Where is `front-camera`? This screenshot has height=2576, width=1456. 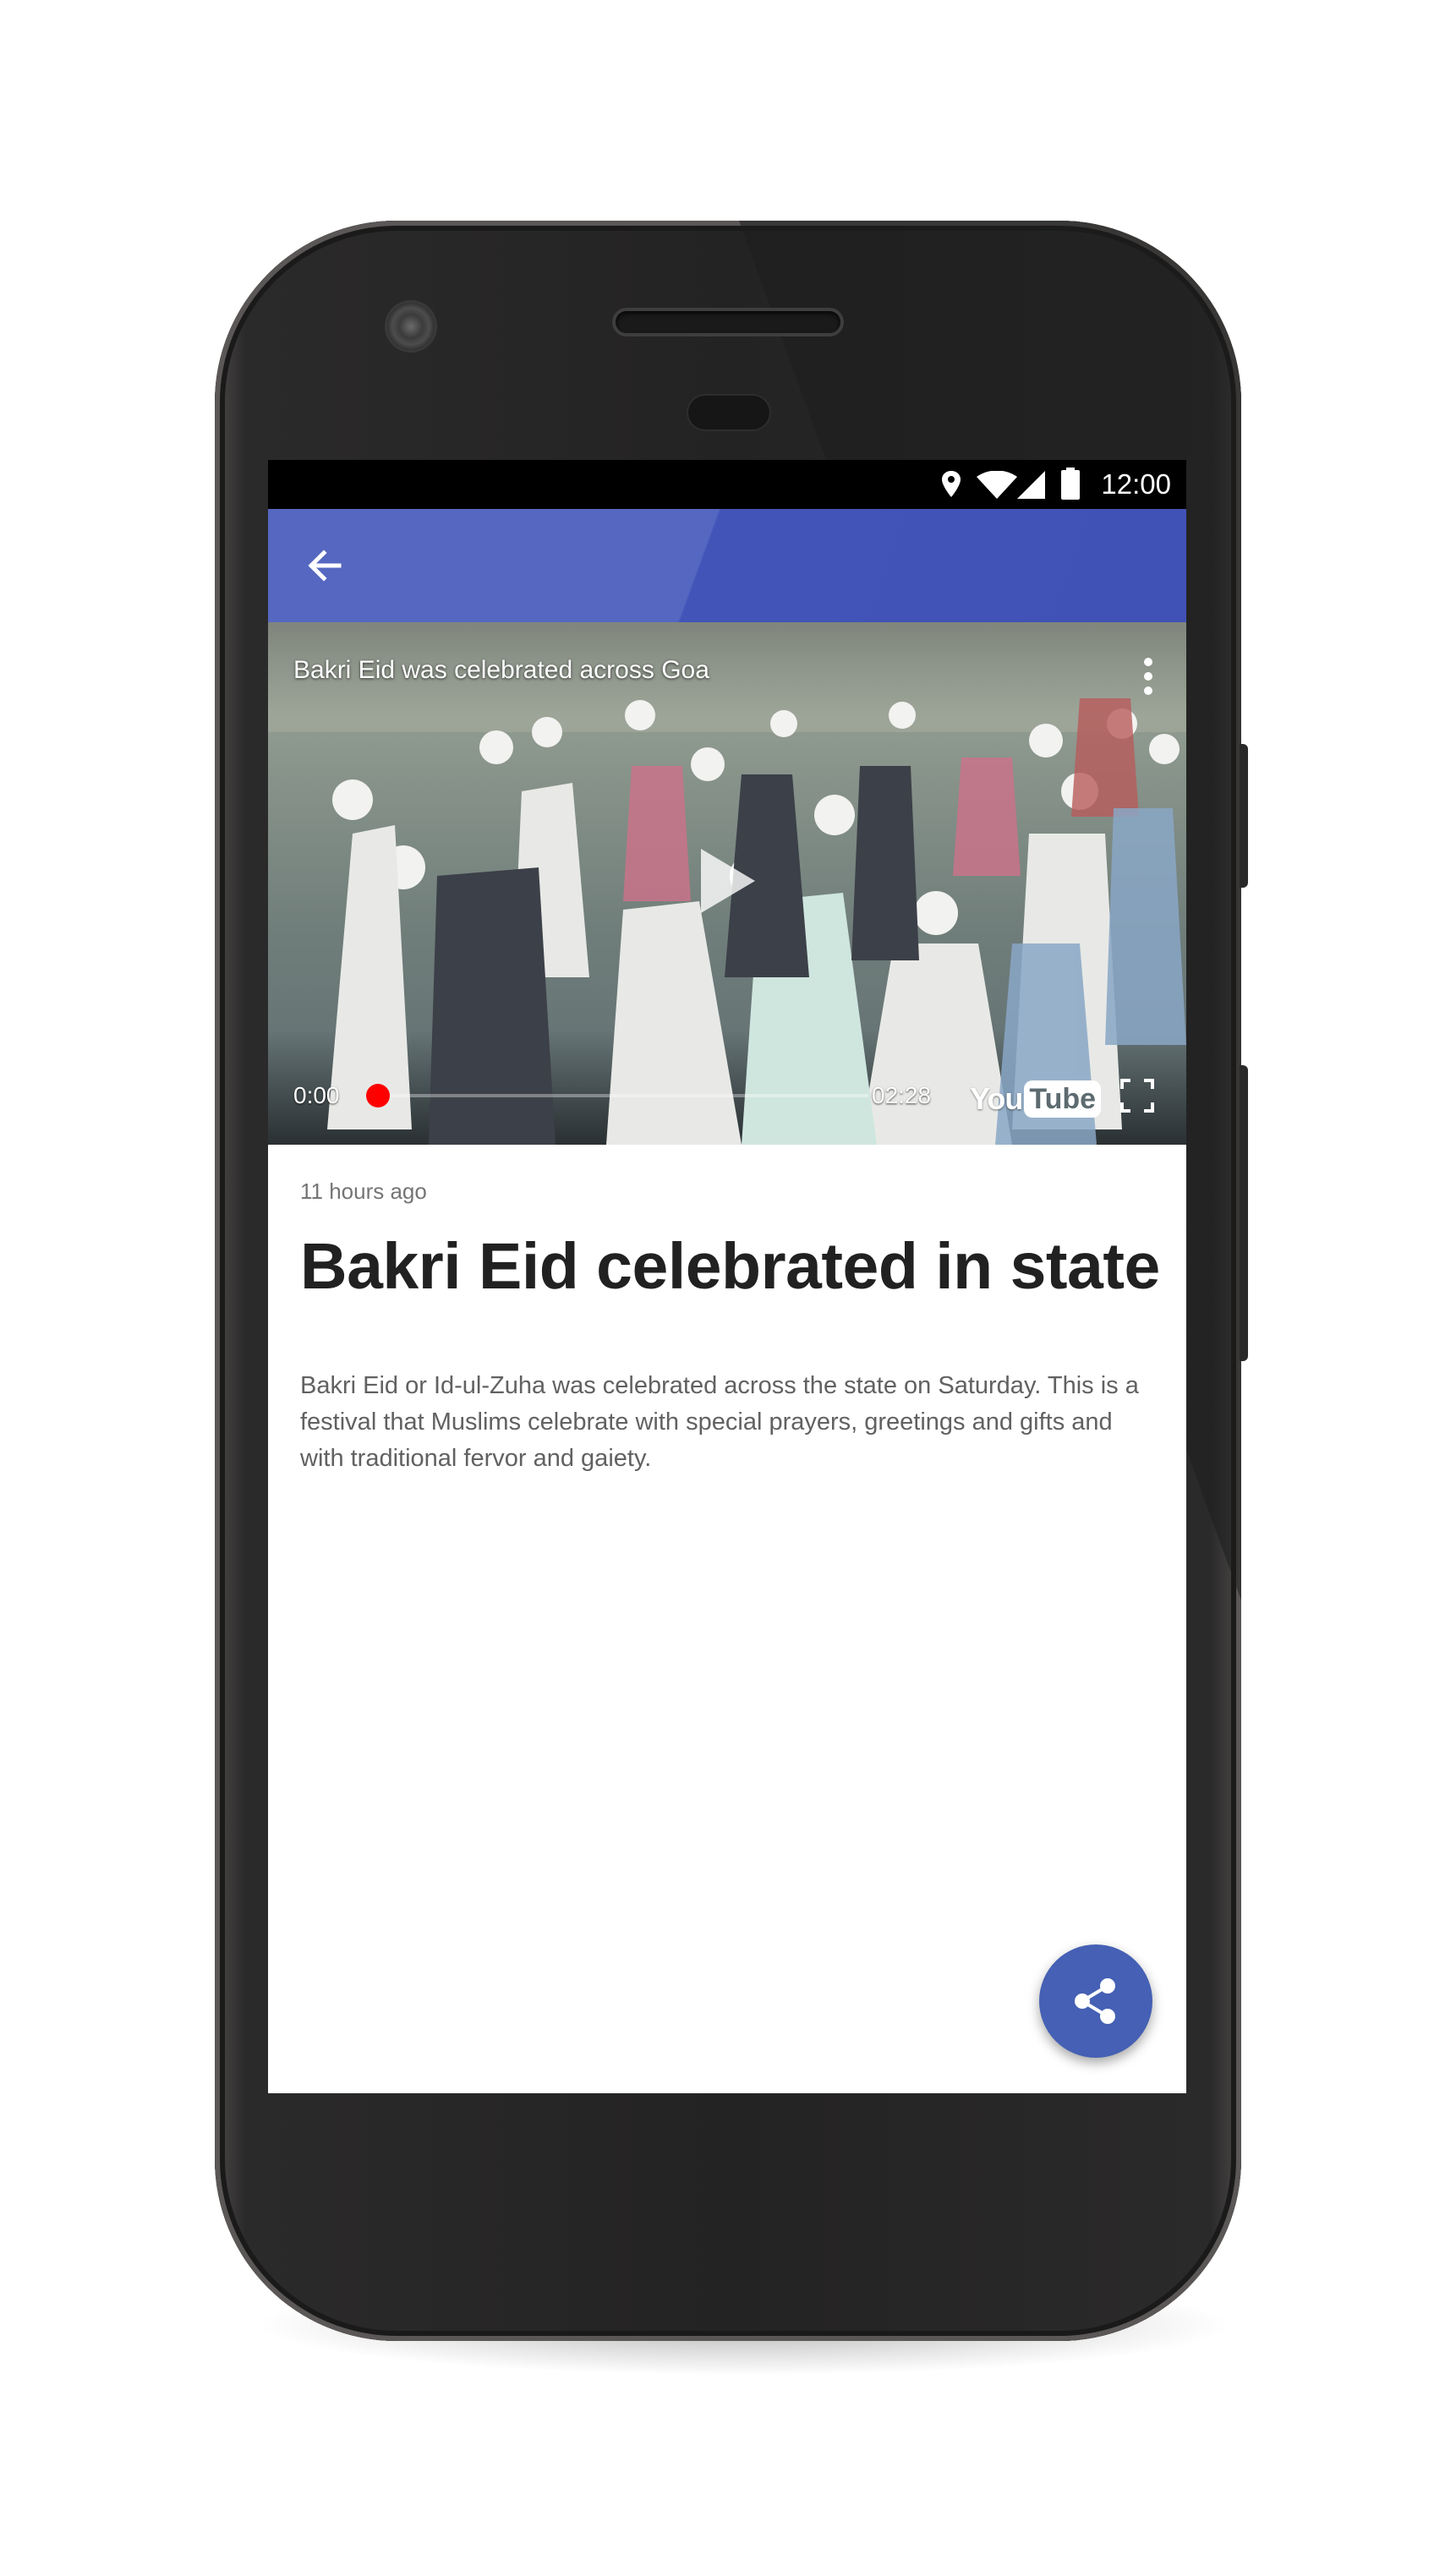
front-camera is located at coordinates (411, 326).